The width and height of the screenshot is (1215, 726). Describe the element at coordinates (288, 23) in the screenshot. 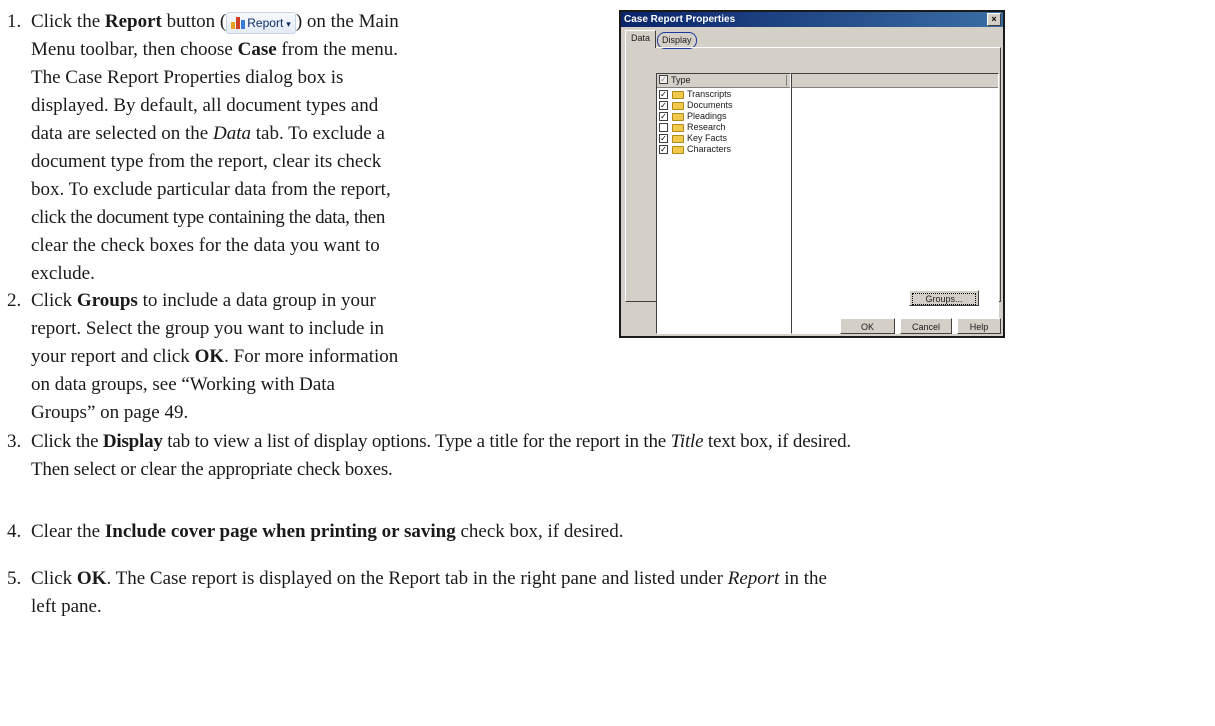

I see `chevron-down-icon: ▾` at that location.